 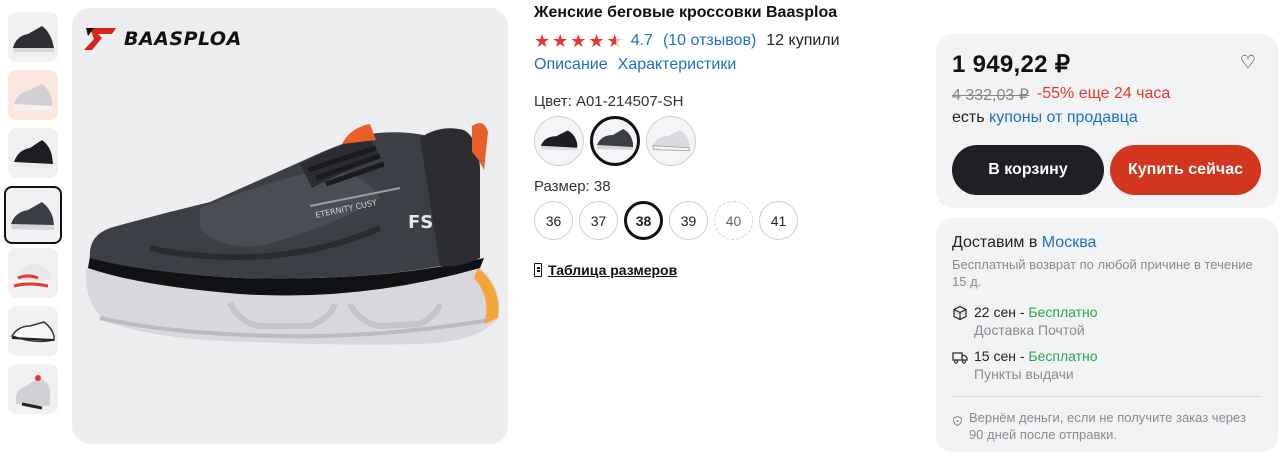 I want to click on product-tabs: Описание Характеристики, so click(x=724, y=65).